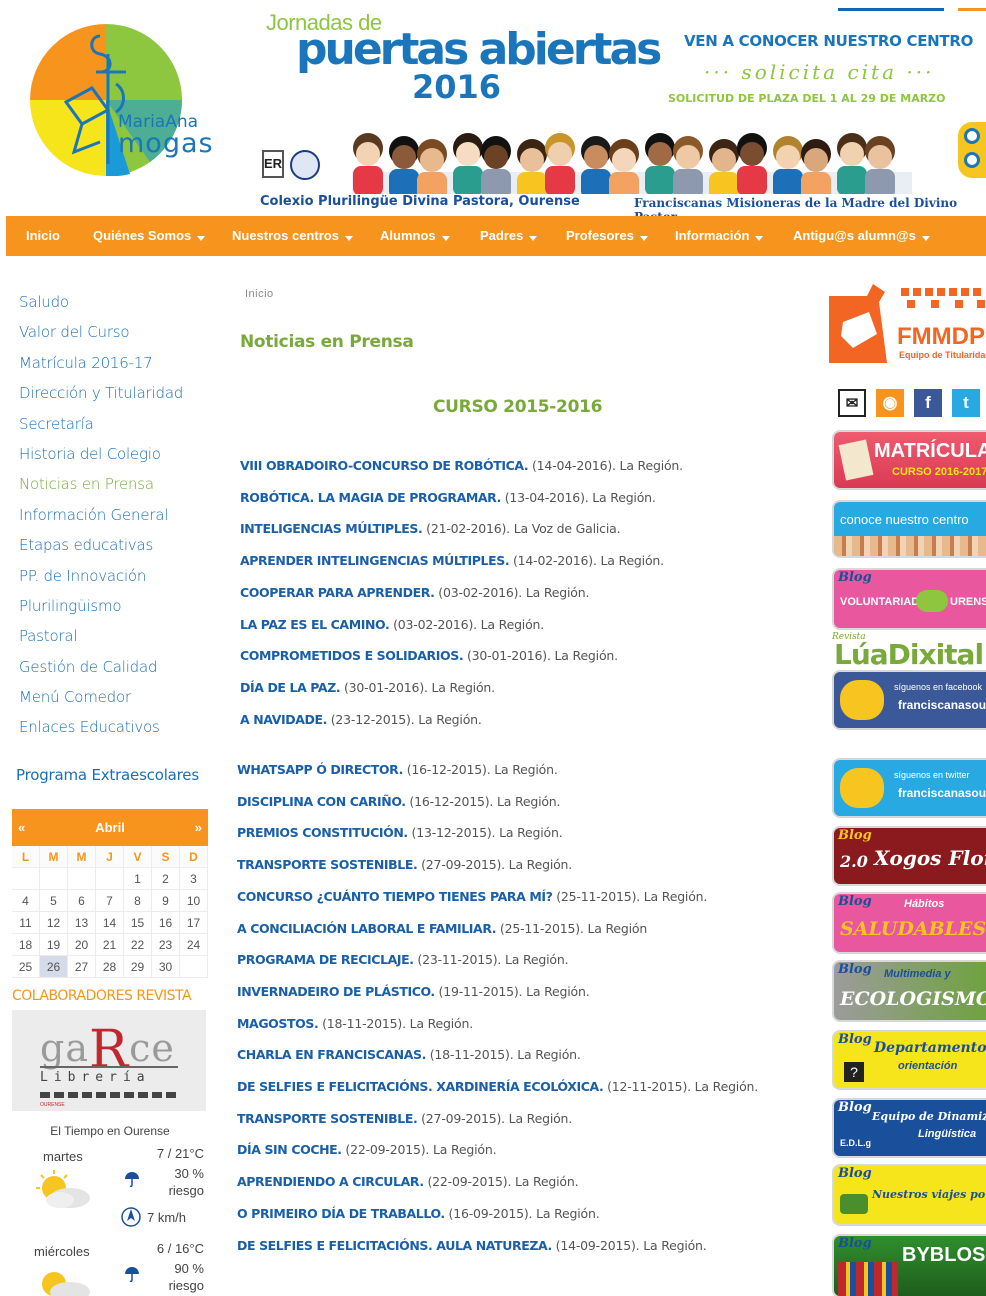 The image size is (986, 1296). Describe the element at coordinates (367, 928) in the screenshot. I see `news-headline-link: A CONCILIACIÓN LABORAL E FAMILIAR.` at that location.